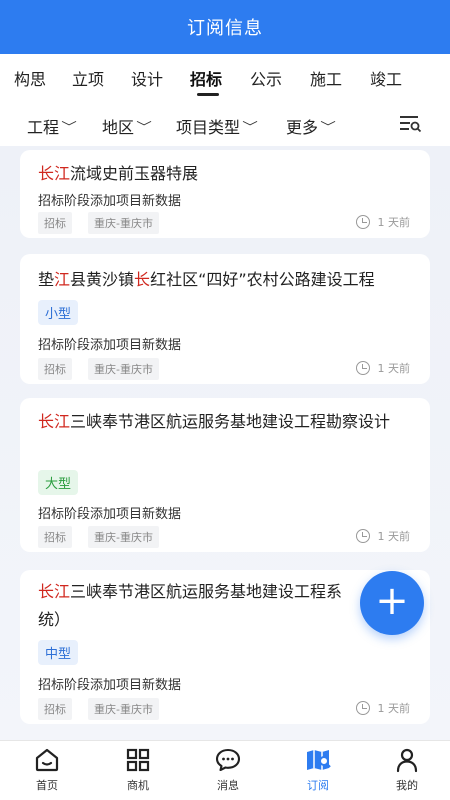  I want to click on filter-project-type: 项目类型 ﹀, so click(217, 126).